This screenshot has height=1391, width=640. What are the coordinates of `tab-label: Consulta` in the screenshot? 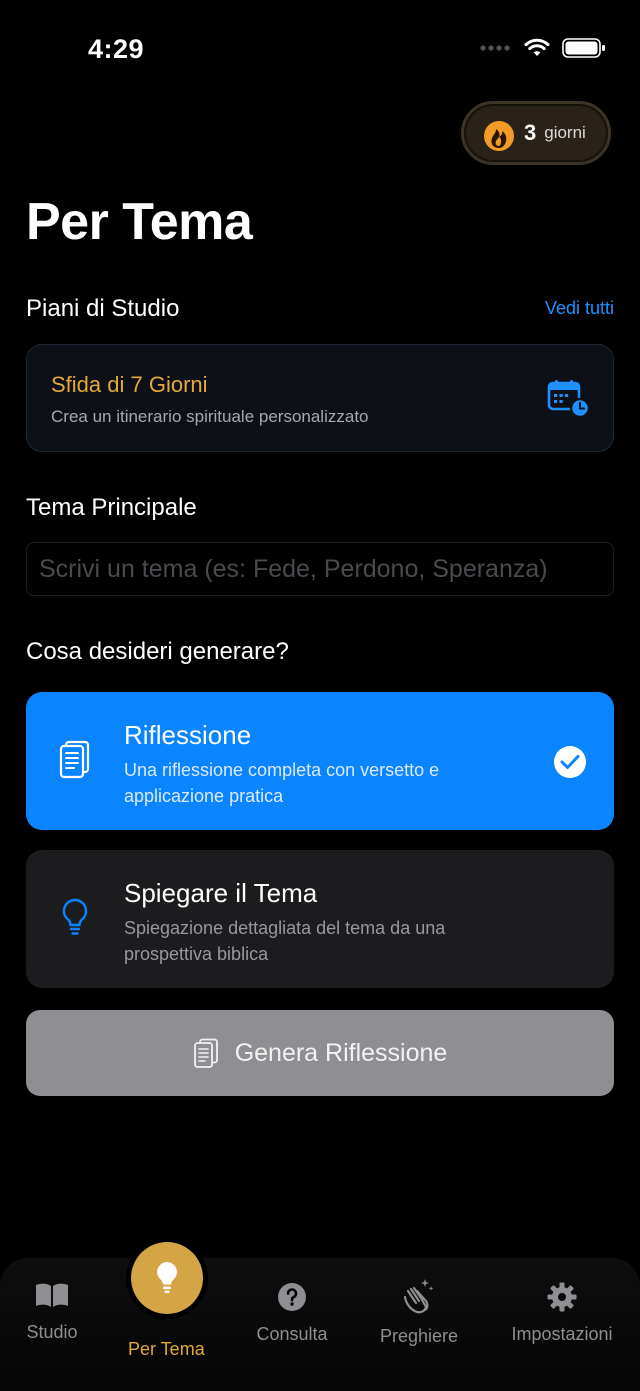 It's located at (292, 1334).